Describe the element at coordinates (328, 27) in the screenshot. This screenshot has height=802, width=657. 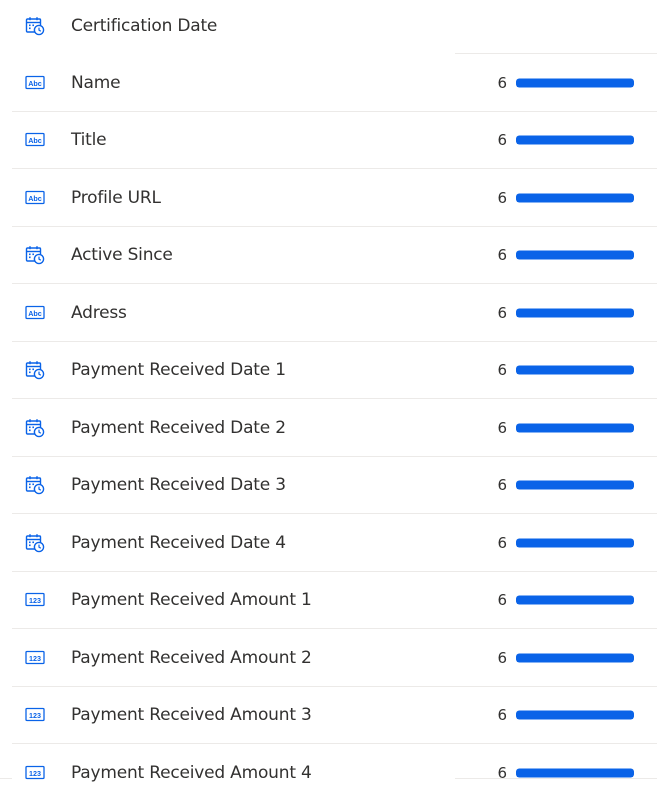
I see `field-row-certification-date: Certification Date` at that location.